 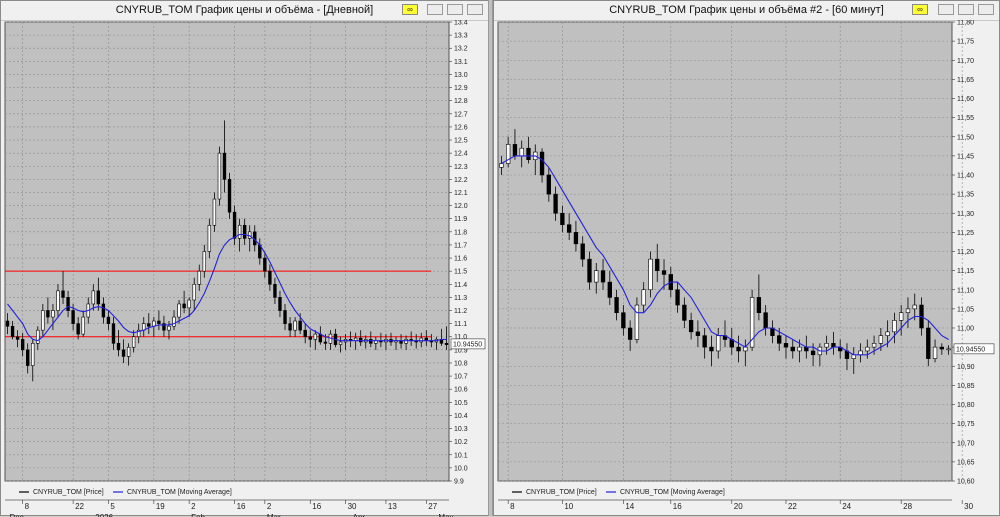 I want to click on legend-price-label: CNYRUB_TOM [Price], so click(x=68, y=492).